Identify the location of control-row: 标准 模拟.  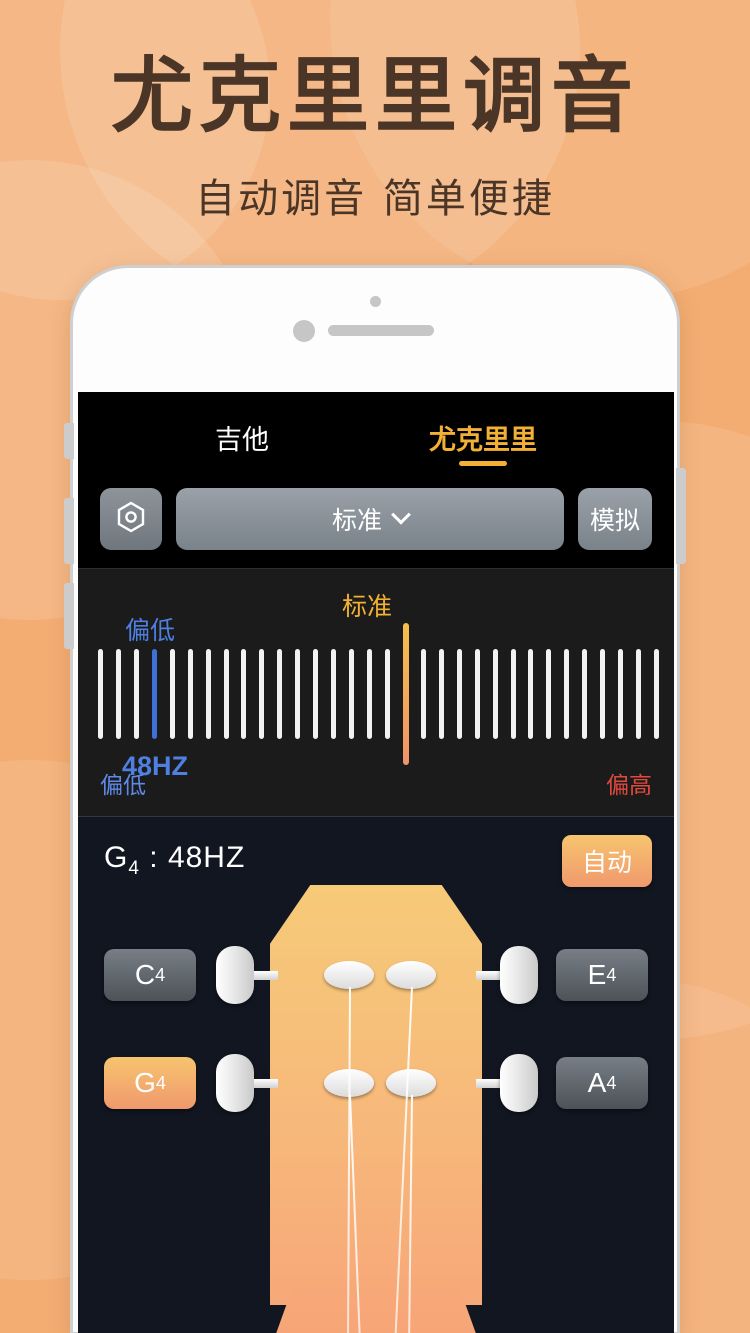
(376, 511).